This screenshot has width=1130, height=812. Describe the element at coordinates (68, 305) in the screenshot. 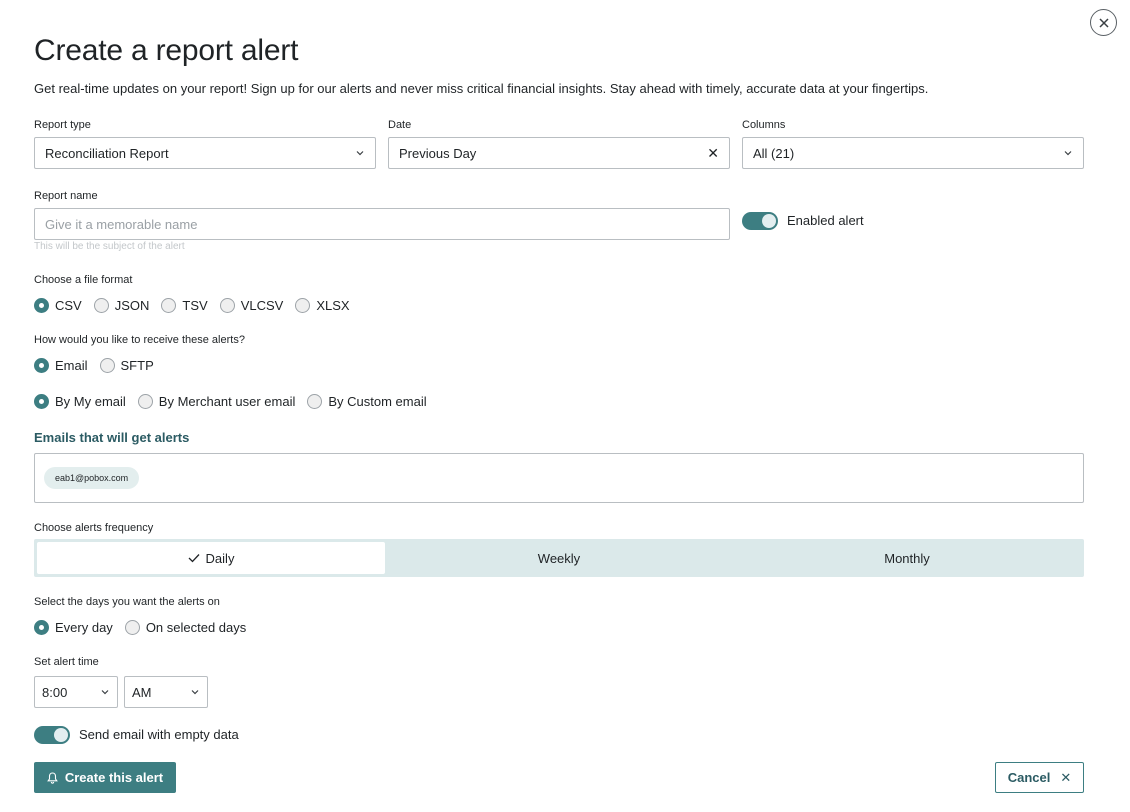

I see `radio-label: CSV` at that location.